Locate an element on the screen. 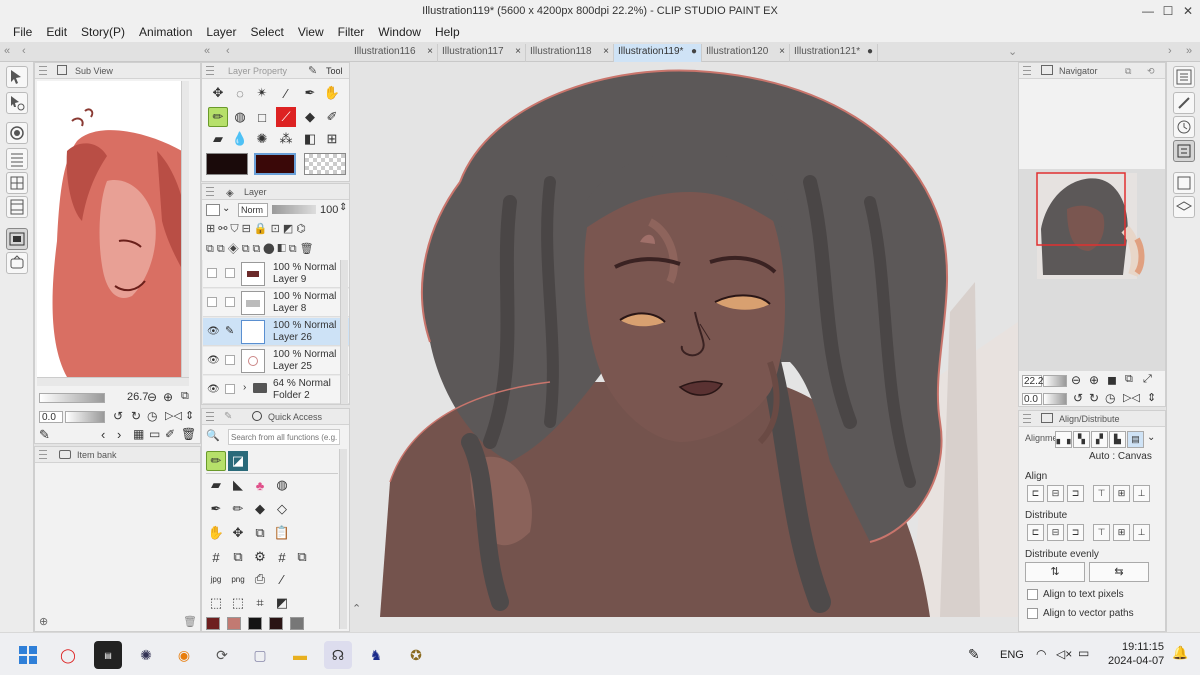 This screenshot has width=1200, height=675. gradient-tool-icon: ◧ is located at coordinates (310, 139).